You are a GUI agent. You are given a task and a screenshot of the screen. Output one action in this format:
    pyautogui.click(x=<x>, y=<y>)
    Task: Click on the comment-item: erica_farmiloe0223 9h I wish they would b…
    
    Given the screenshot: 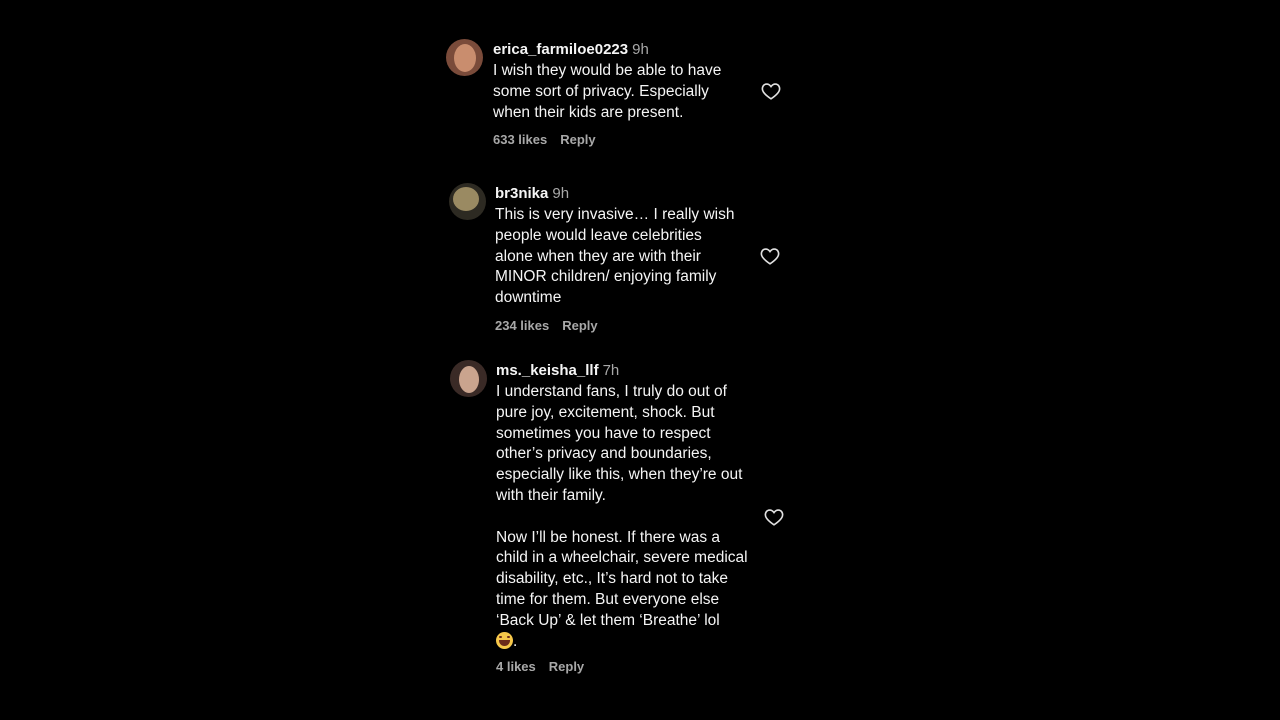 What is the action you would take?
    pyautogui.click(x=618, y=99)
    